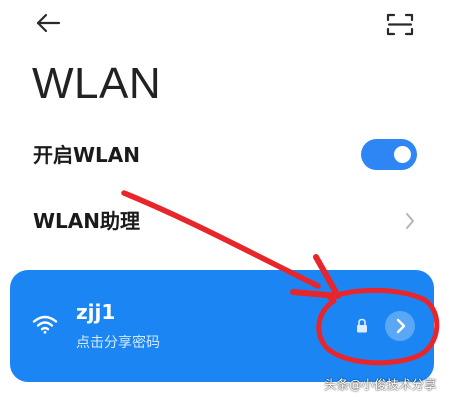 Image resolution: width=450 pixels, height=400 pixels. Describe the element at coordinates (225, 155) in the screenshot. I see `enable-wlan-row: 开启WLAN` at that location.